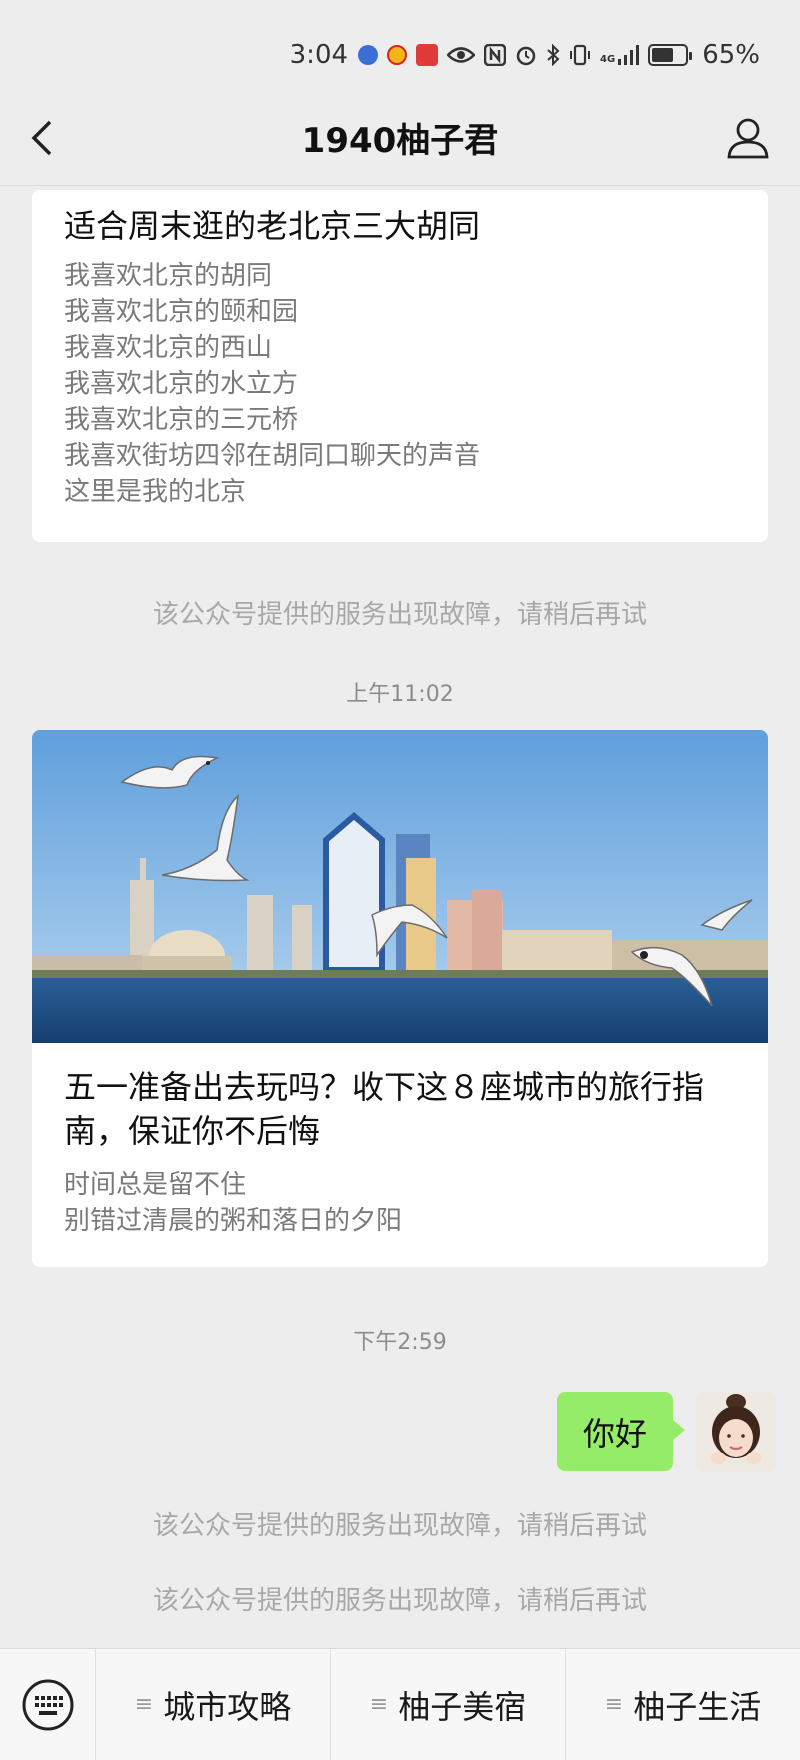 This screenshot has height=1760, width=800. Describe the element at coordinates (233, 1221) in the screenshot. I see `summary-line: 别错过清晨的粥和落日的夕阳` at that location.